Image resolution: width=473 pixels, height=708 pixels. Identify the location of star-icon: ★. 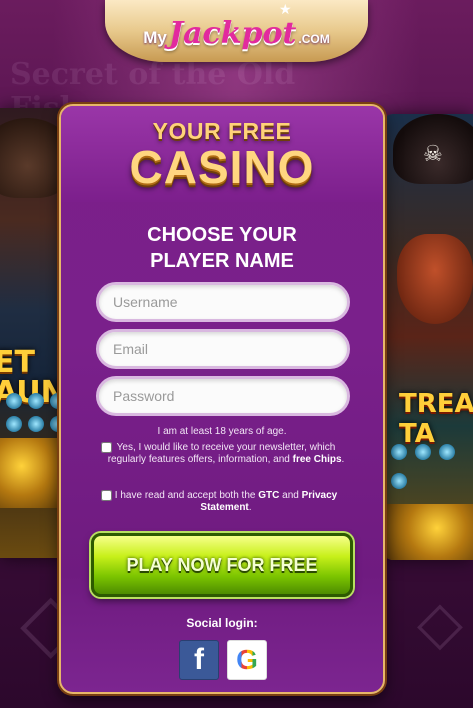
(285, 10).